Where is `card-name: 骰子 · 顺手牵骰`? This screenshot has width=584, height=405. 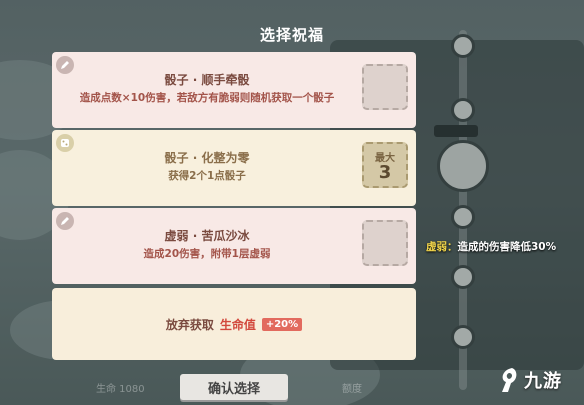 card-name: 骰子 · 顺手牵骰 is located at coordinates (207, 80).